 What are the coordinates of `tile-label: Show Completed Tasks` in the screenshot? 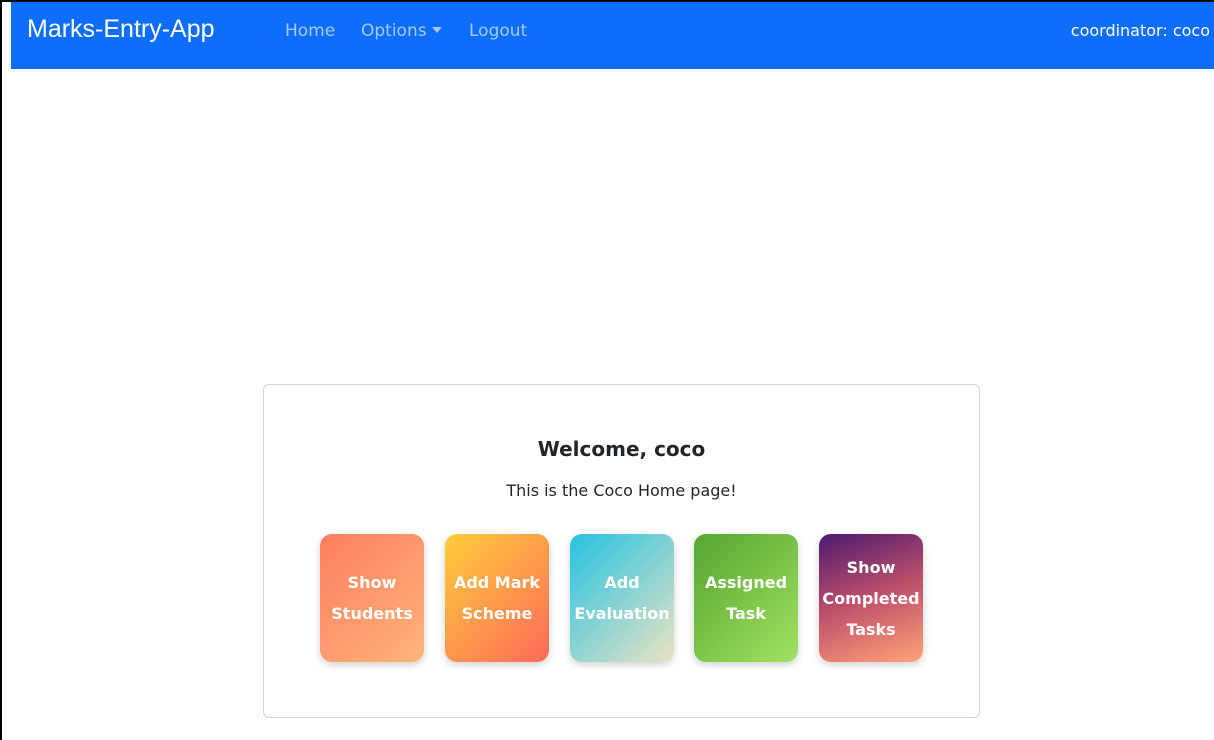 It's located at (871, 598).